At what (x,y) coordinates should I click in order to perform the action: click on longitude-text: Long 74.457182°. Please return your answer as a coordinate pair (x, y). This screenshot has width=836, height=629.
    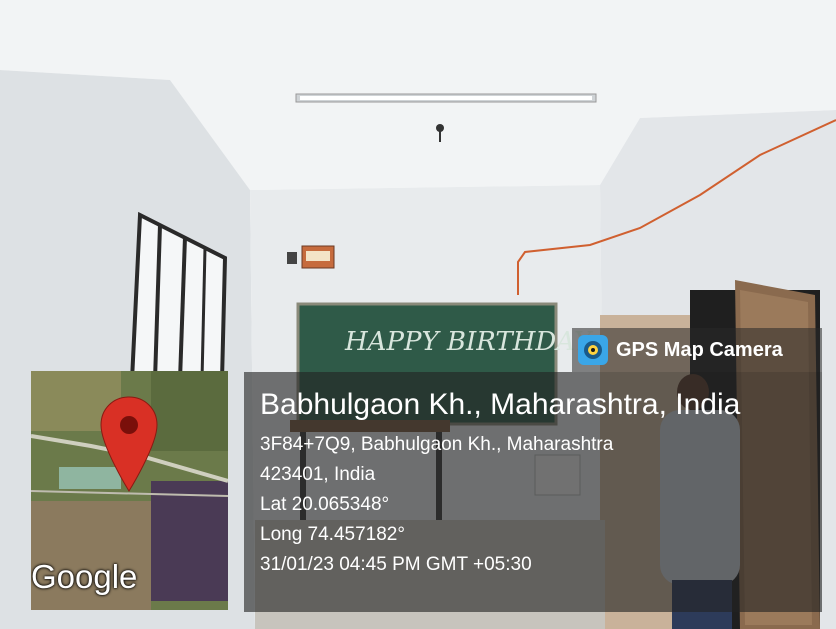
    Looking at the image, I should click on (332, 534).